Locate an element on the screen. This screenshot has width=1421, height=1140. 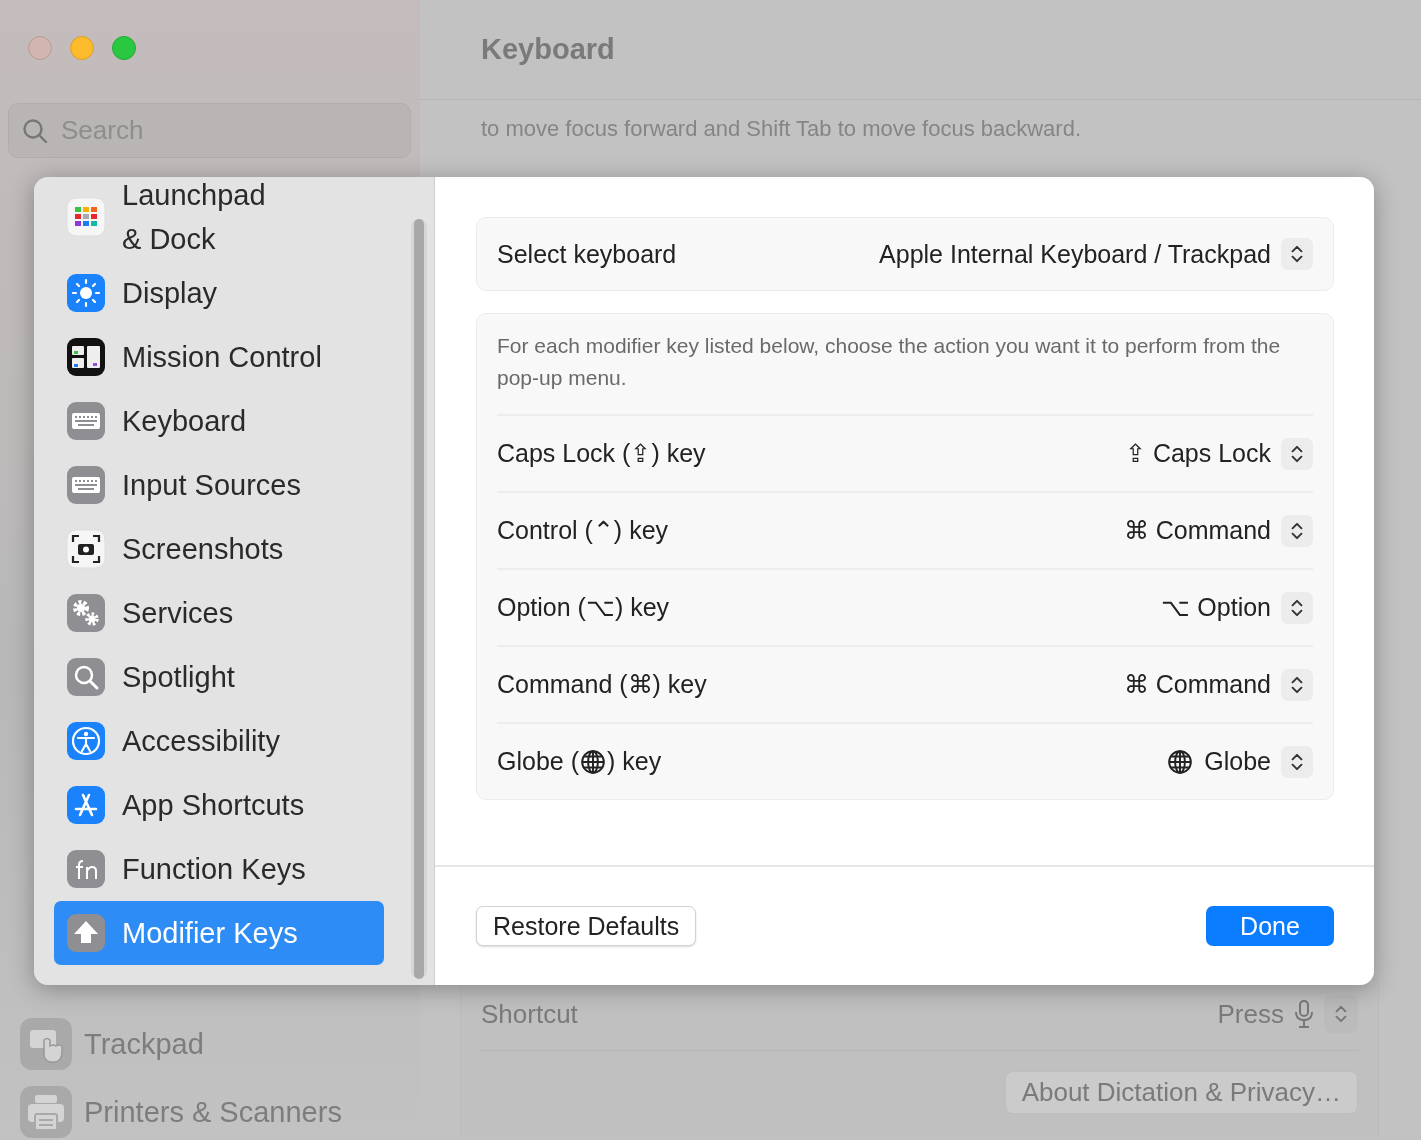
popup-value: Globe is located at coordinates (1237, 761).